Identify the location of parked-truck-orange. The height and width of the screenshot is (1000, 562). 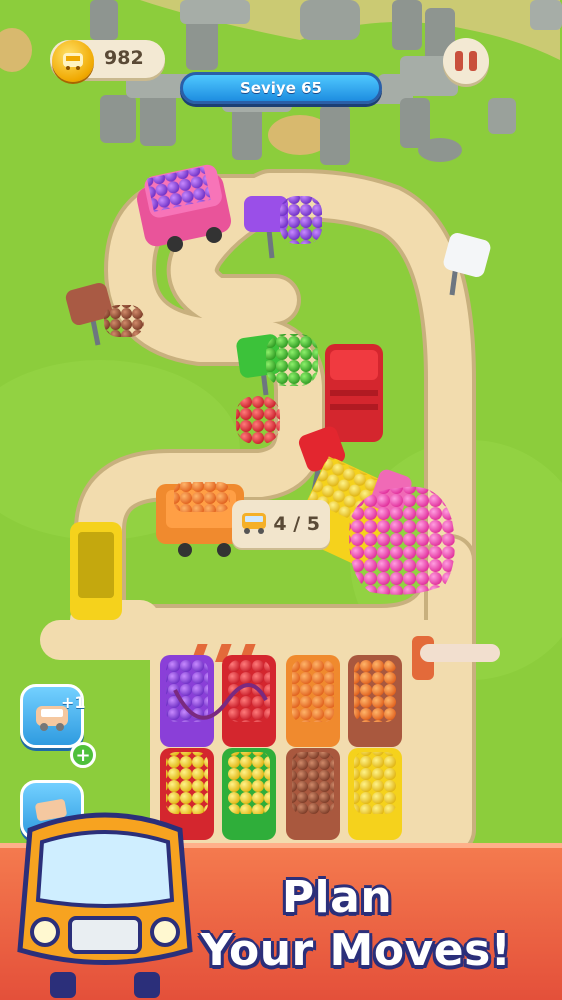
(313, 701).